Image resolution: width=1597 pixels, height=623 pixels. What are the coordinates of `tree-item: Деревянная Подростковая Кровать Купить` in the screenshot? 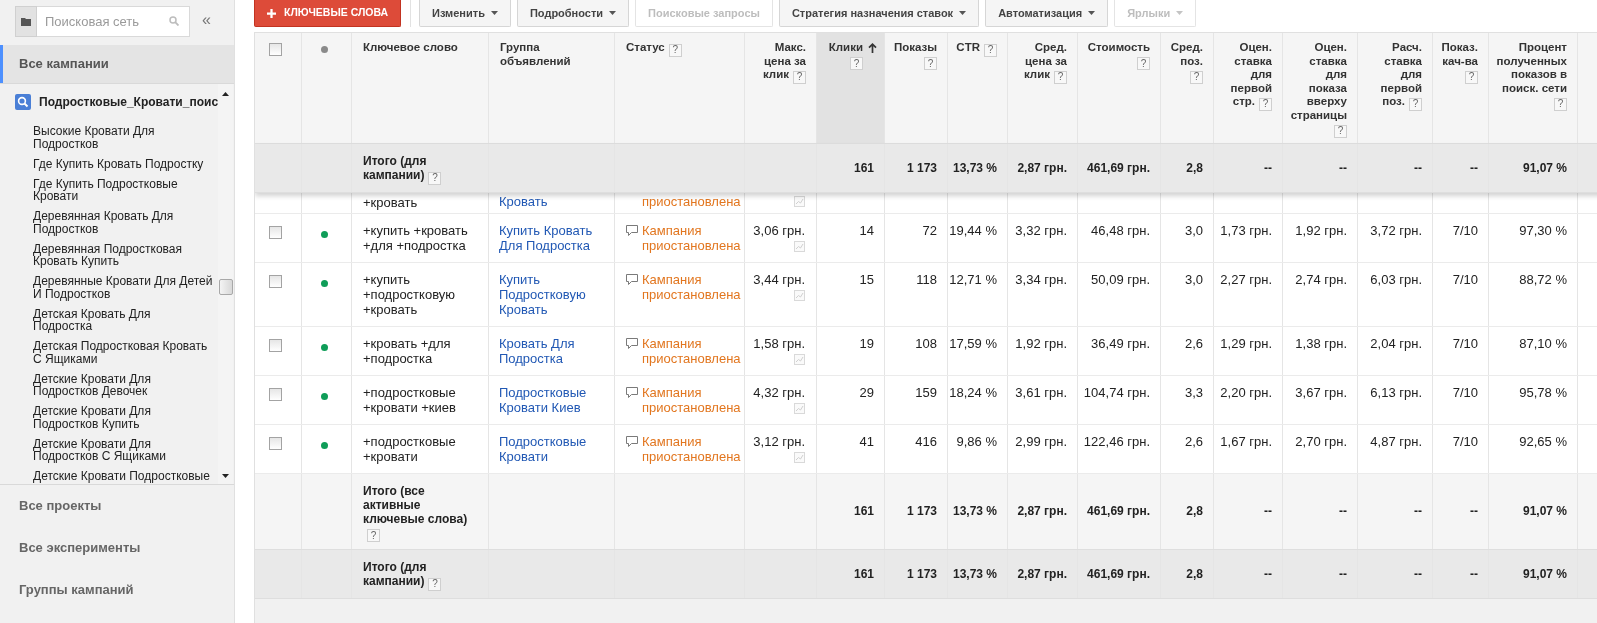 It's located at (123, 255).